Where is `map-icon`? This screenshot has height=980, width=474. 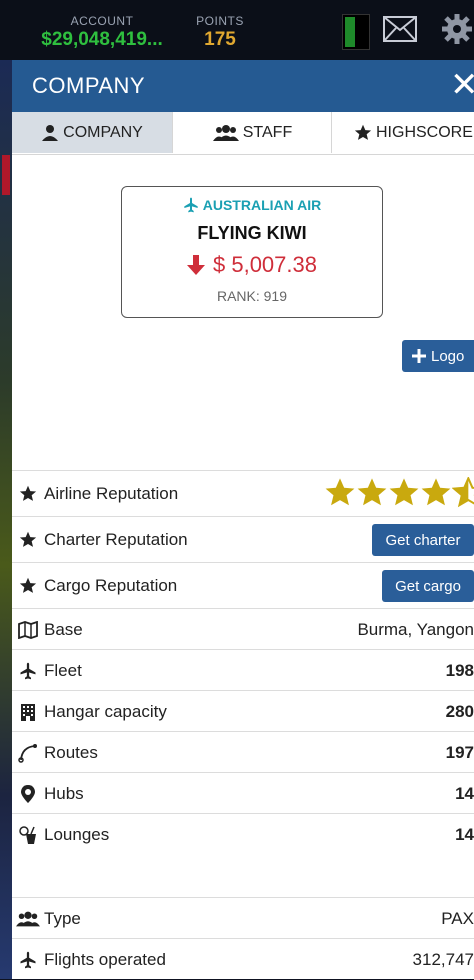
map-icon is located at coordinates (28, 629).